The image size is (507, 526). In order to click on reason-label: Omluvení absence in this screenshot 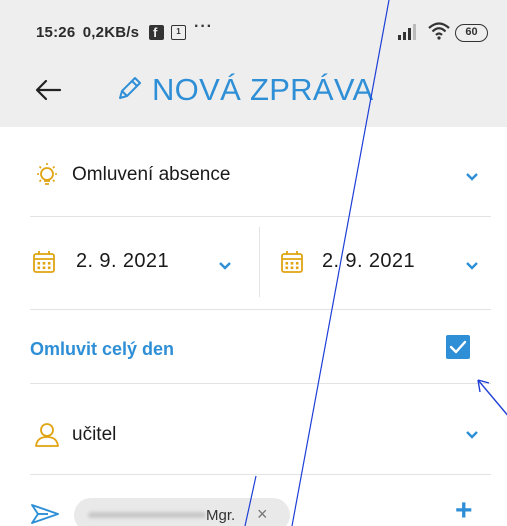, I will do `click(151, 174)`.